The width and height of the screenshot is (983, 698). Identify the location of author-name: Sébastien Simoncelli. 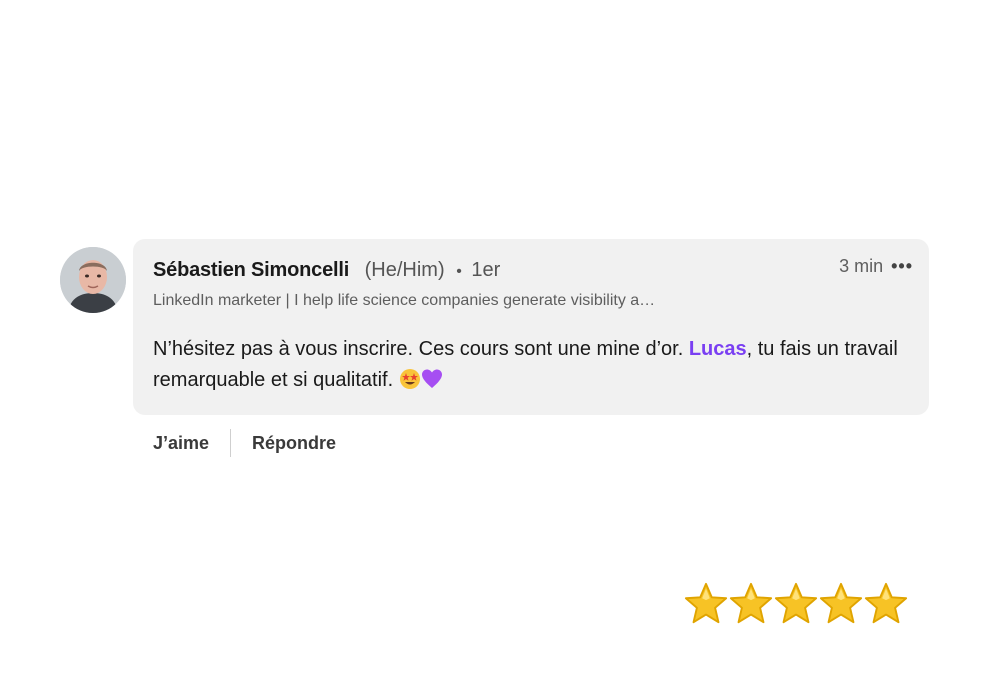
(251, 270).